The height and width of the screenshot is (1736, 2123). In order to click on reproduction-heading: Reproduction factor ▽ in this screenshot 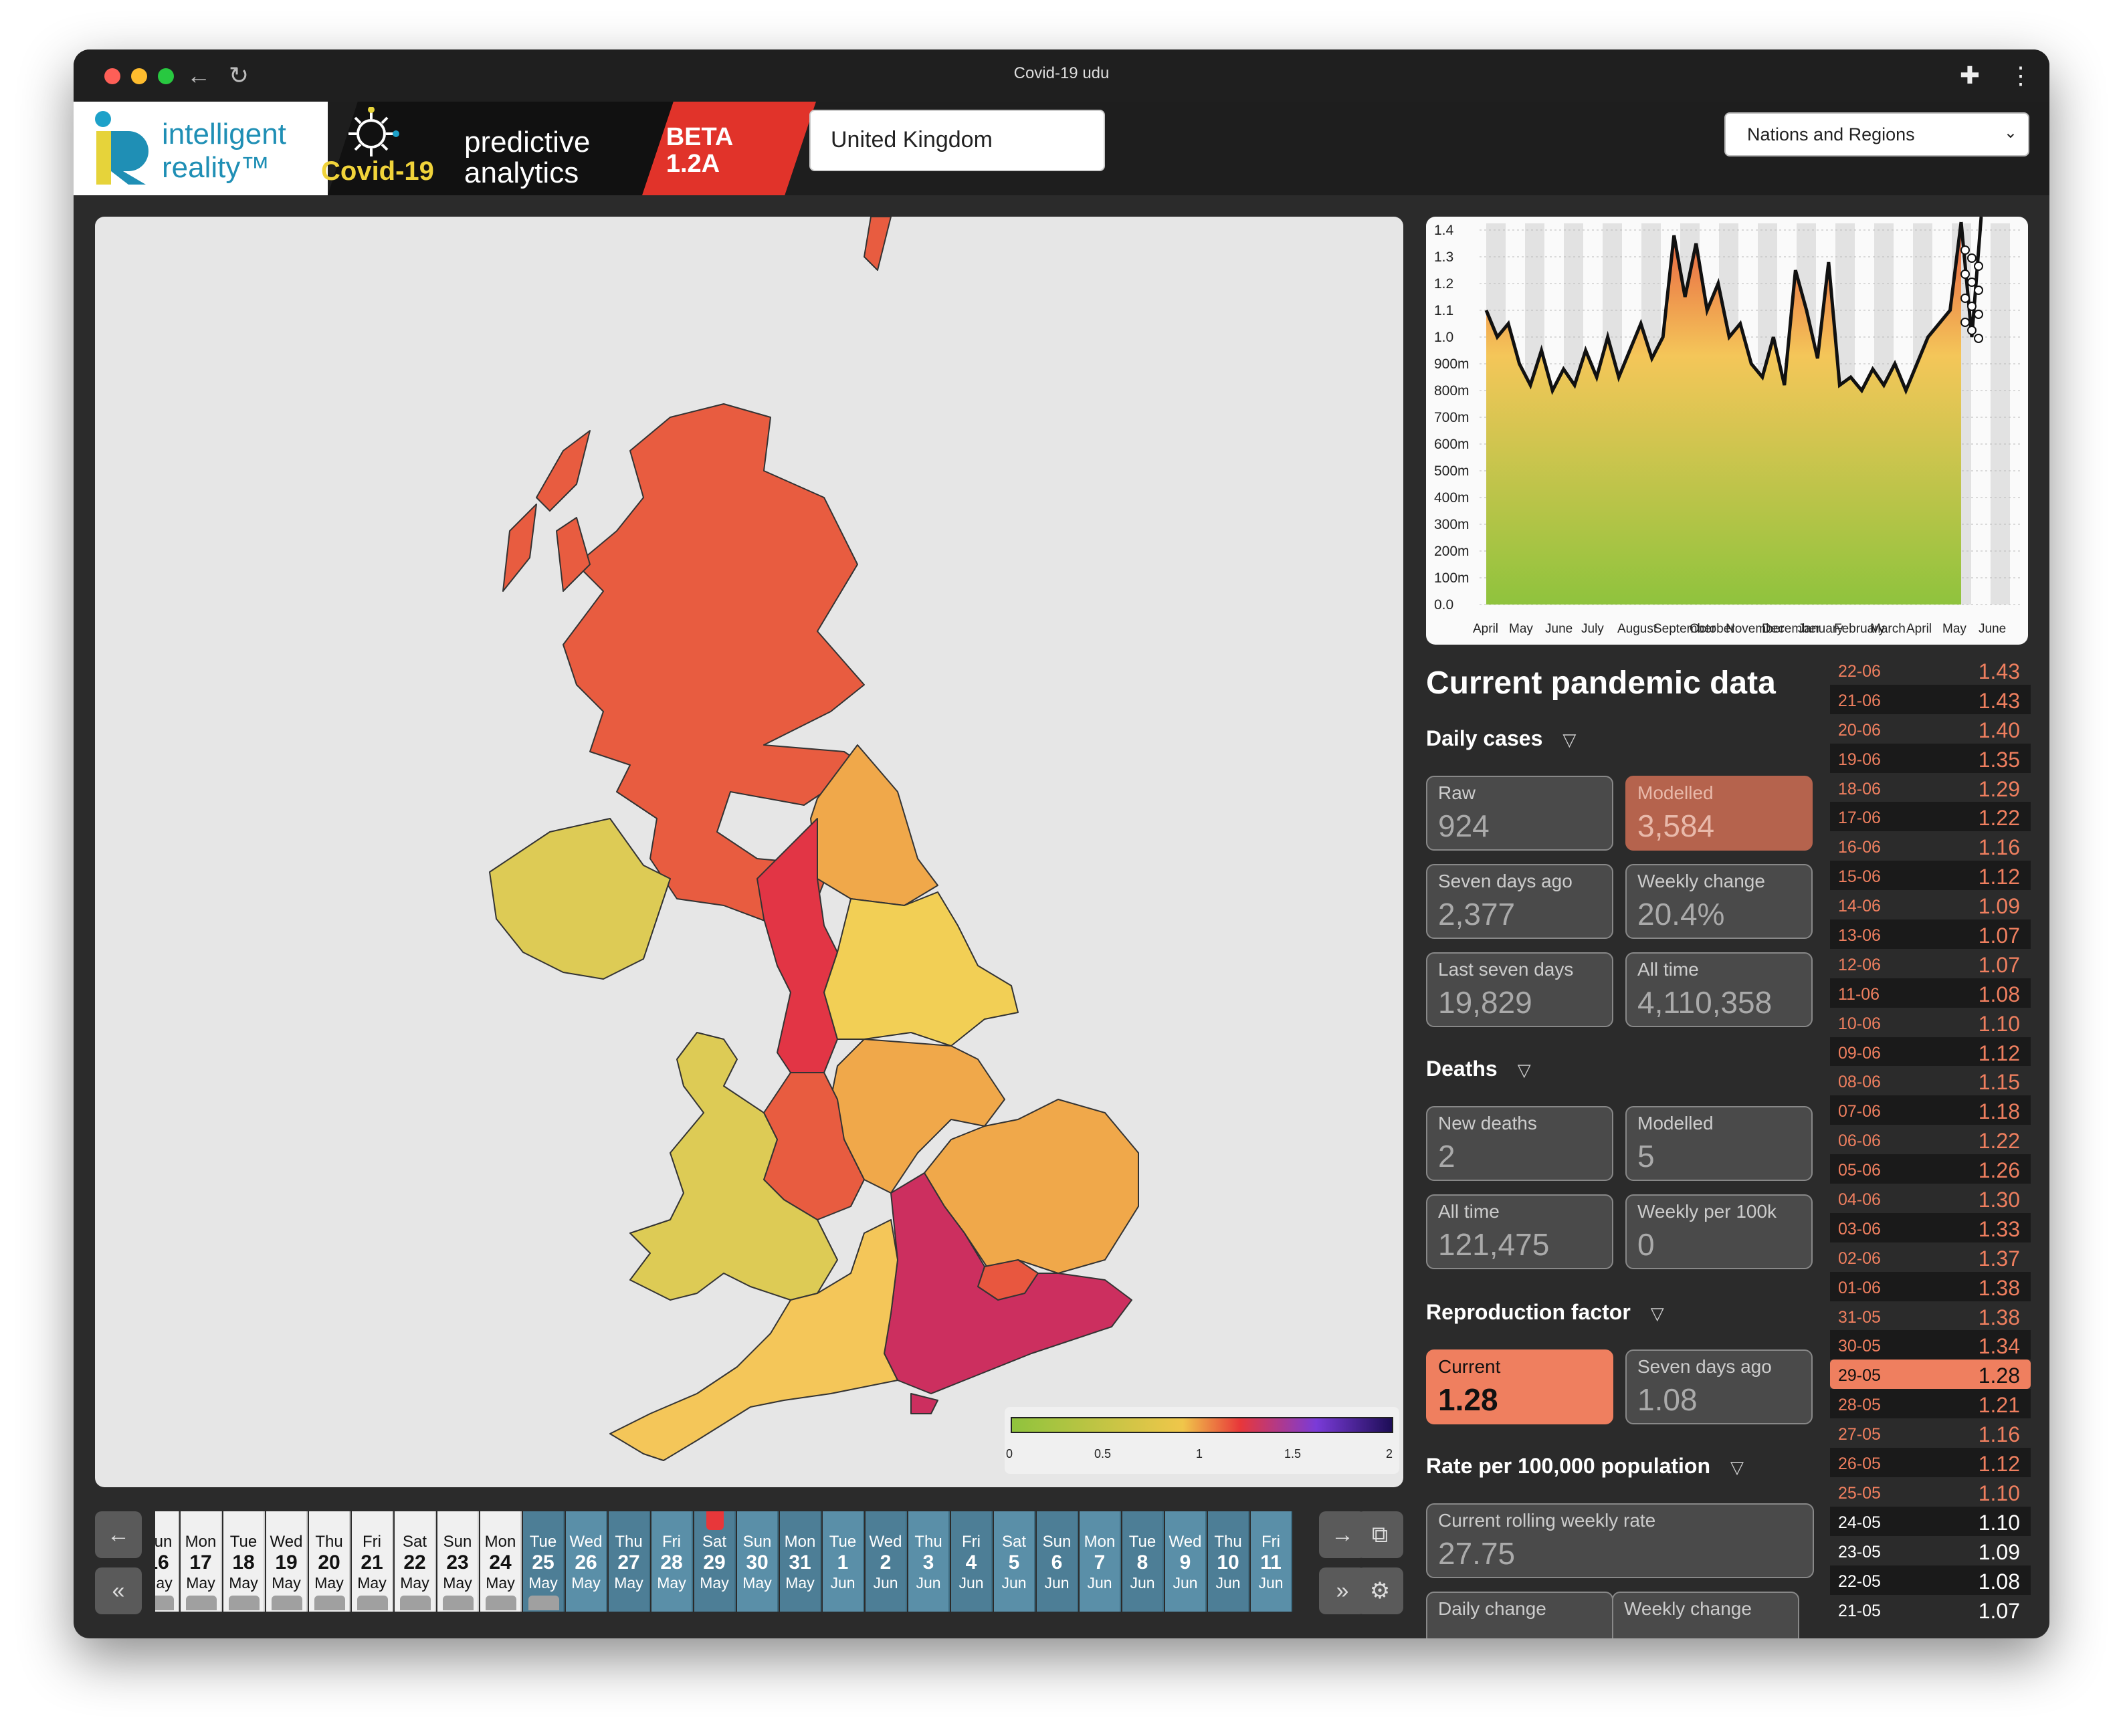, I will do `click(1545, 1312)`.